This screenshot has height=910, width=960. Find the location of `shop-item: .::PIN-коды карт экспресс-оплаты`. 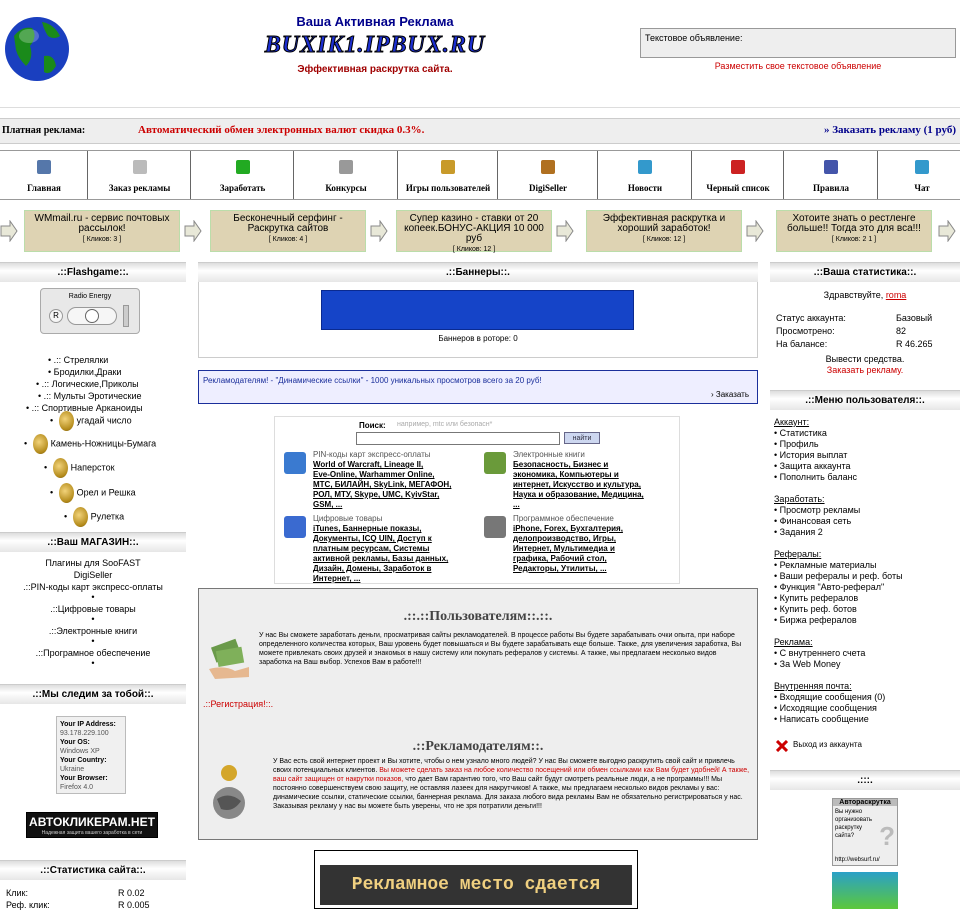

shop-item: .::PIN-коды карт экспресс-оплаты is located at coordinates (93, 587).